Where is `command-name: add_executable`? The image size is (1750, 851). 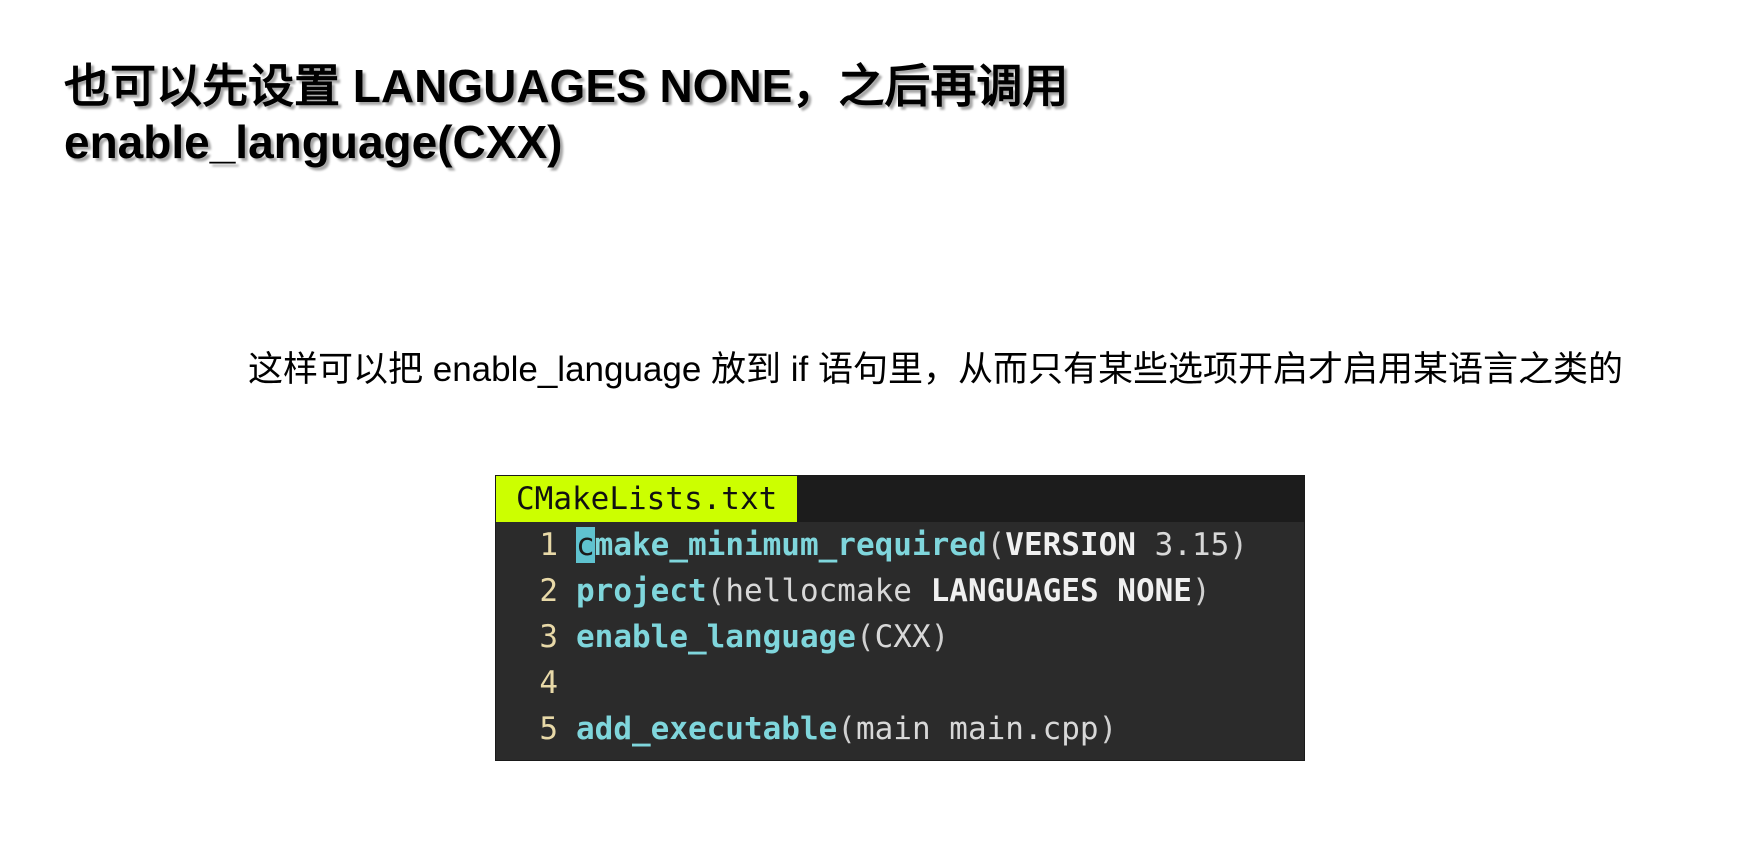
command-name: add_executable is located at coordinates (707, 729).